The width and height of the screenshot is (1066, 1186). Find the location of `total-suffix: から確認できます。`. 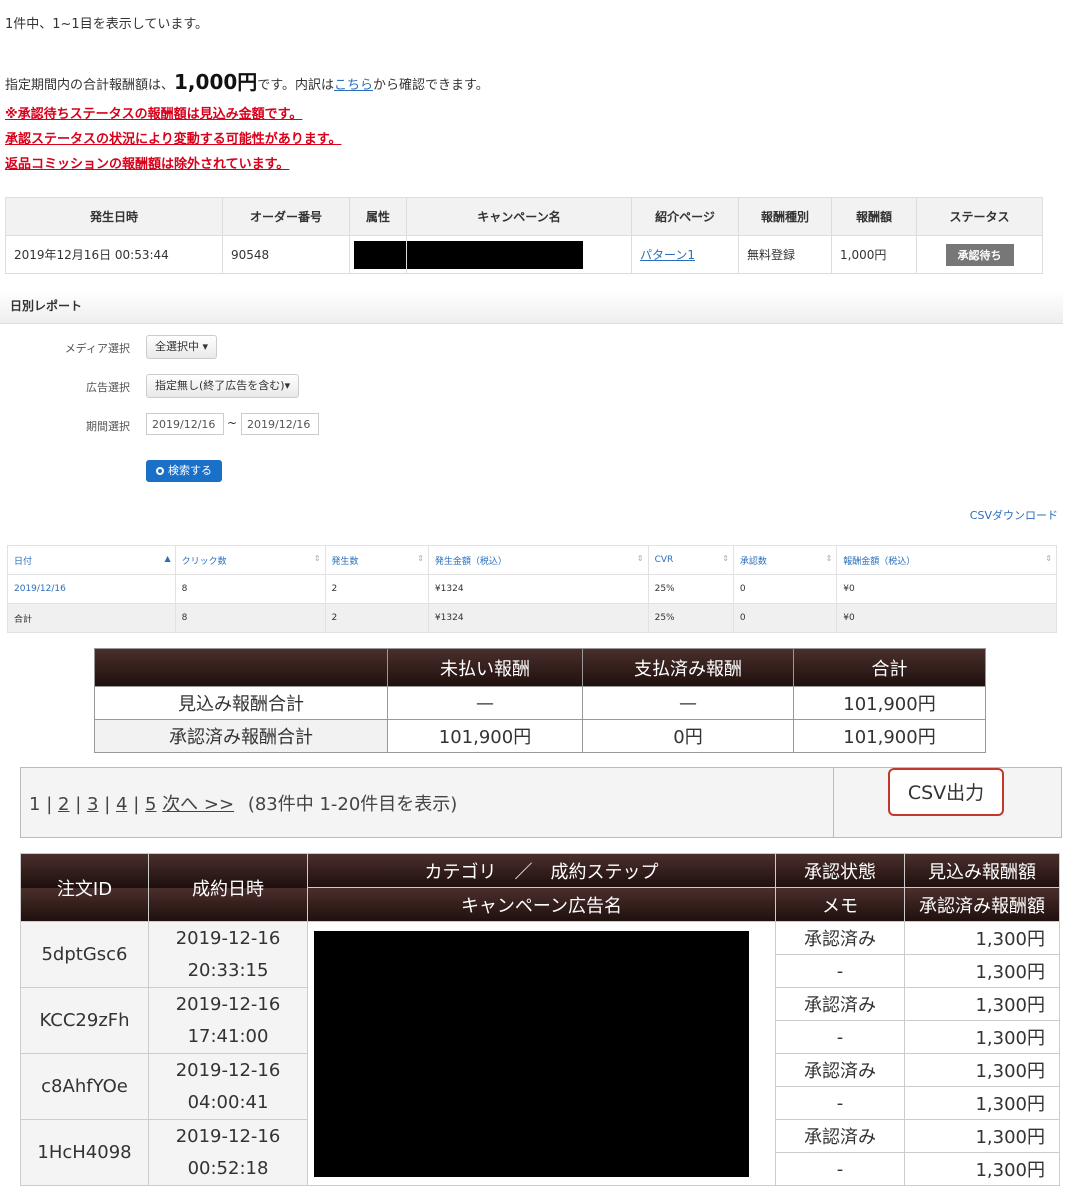

total-suffix: から確認できます。 is located at coordinates (431, 85).